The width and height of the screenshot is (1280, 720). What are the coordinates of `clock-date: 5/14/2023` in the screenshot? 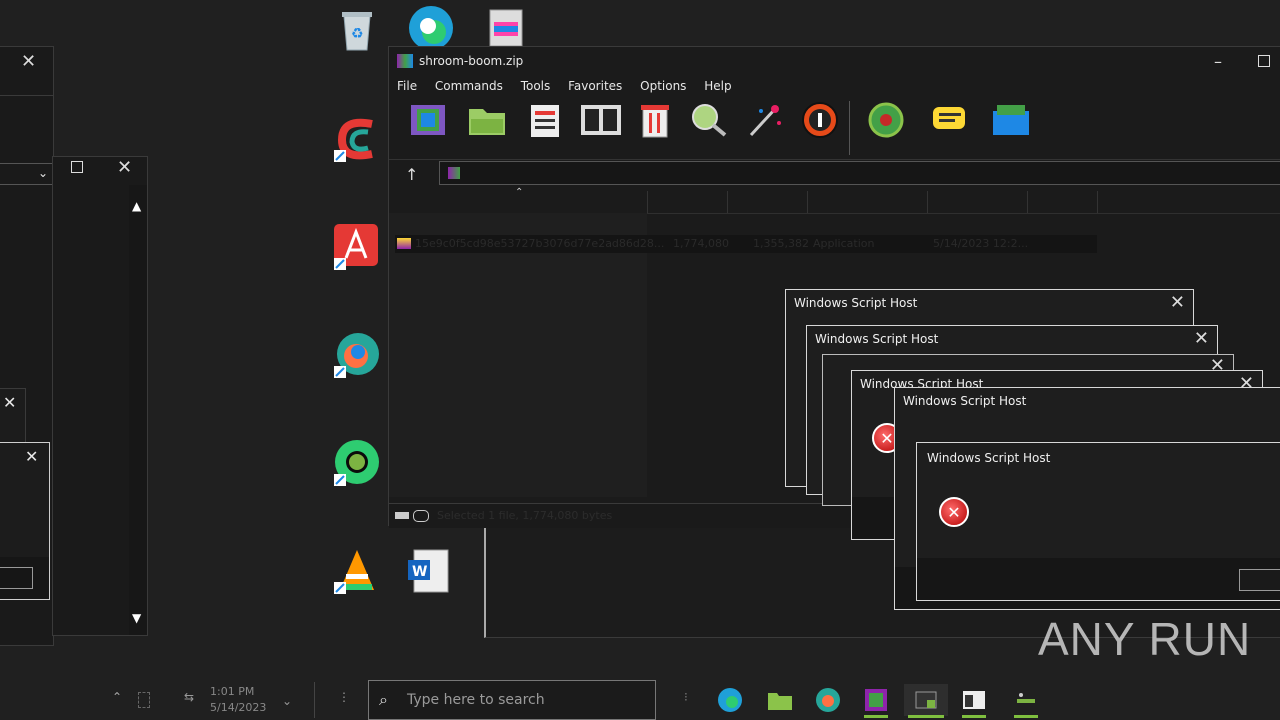 It's located at (238, 707).